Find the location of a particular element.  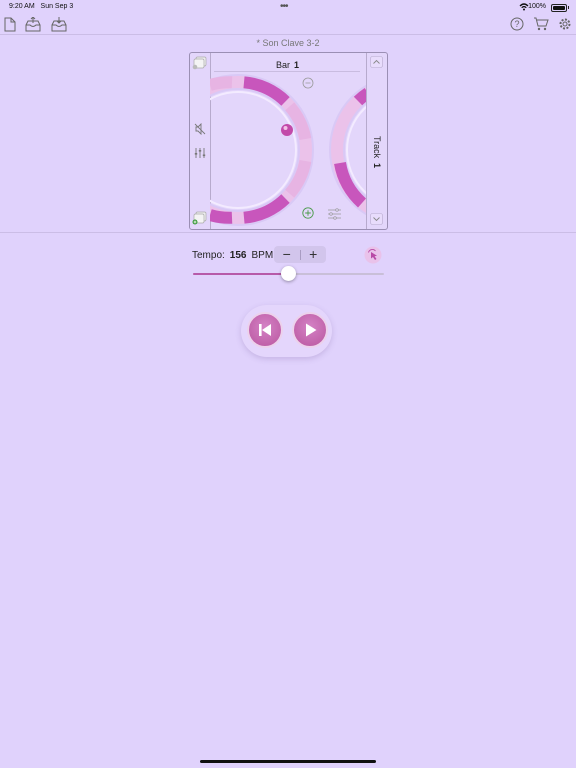

add-bar-icon is located at coordinates (200, 218).